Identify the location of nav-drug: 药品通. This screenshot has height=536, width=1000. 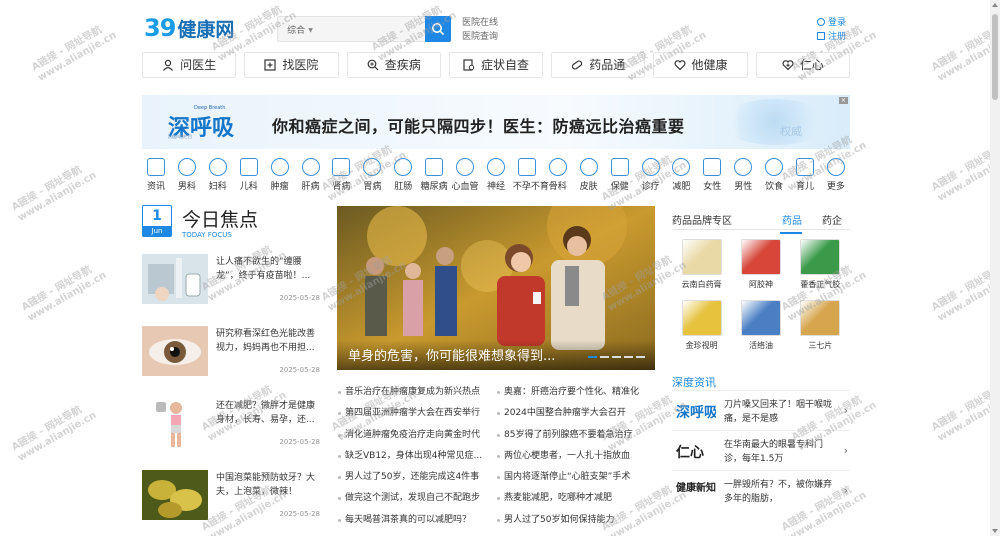
(598, 65).